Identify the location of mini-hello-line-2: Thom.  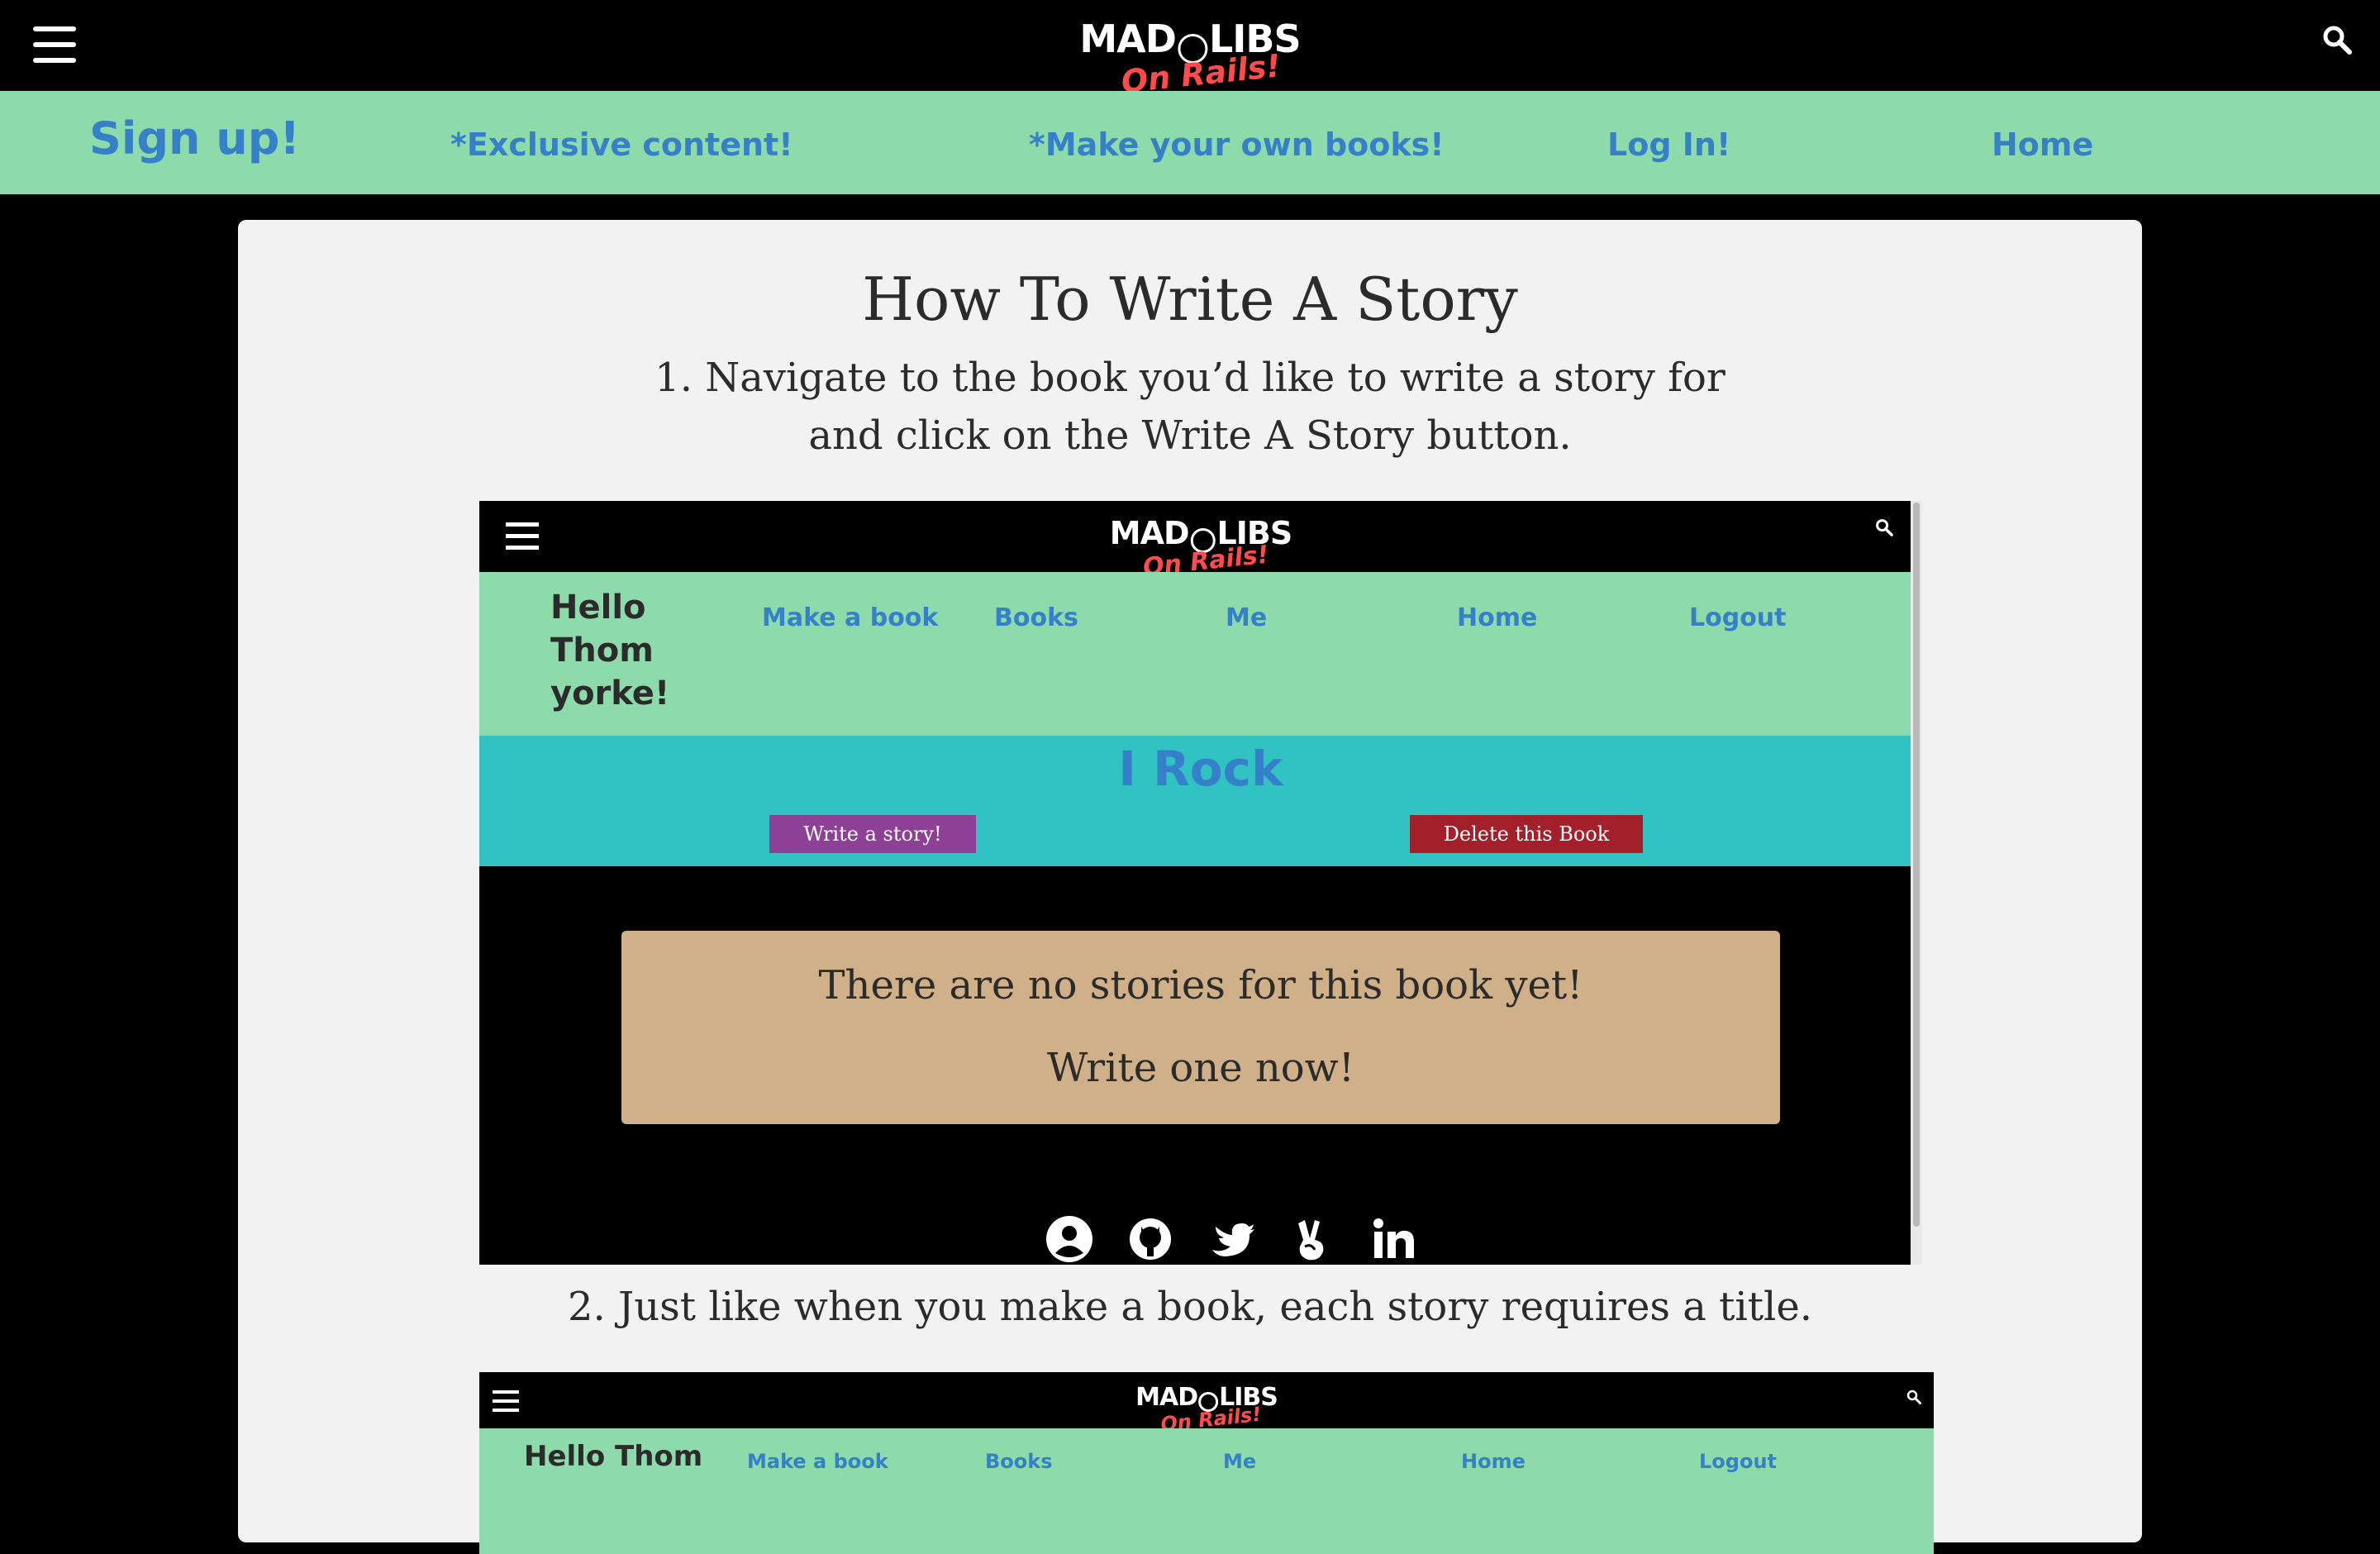
(602, 651).